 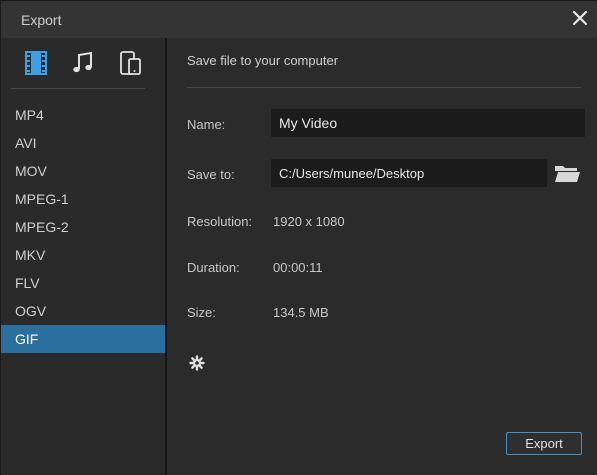 I want to click on dialog-title: Export, so click(x=41, y=20).